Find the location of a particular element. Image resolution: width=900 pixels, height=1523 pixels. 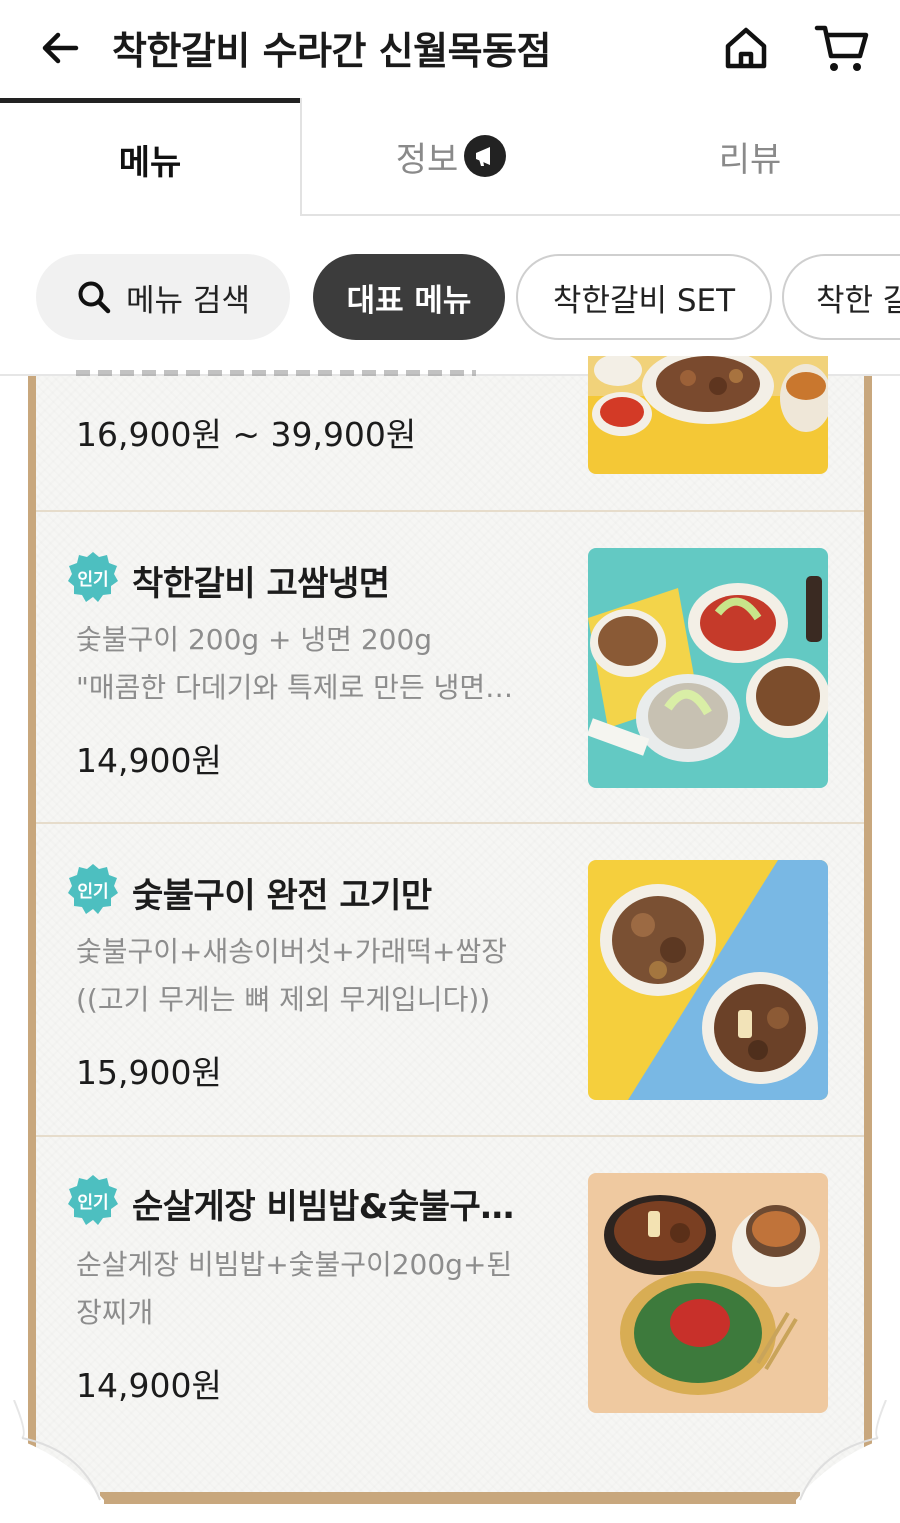

arrow-left-icon is located at coordinates (60, 48).